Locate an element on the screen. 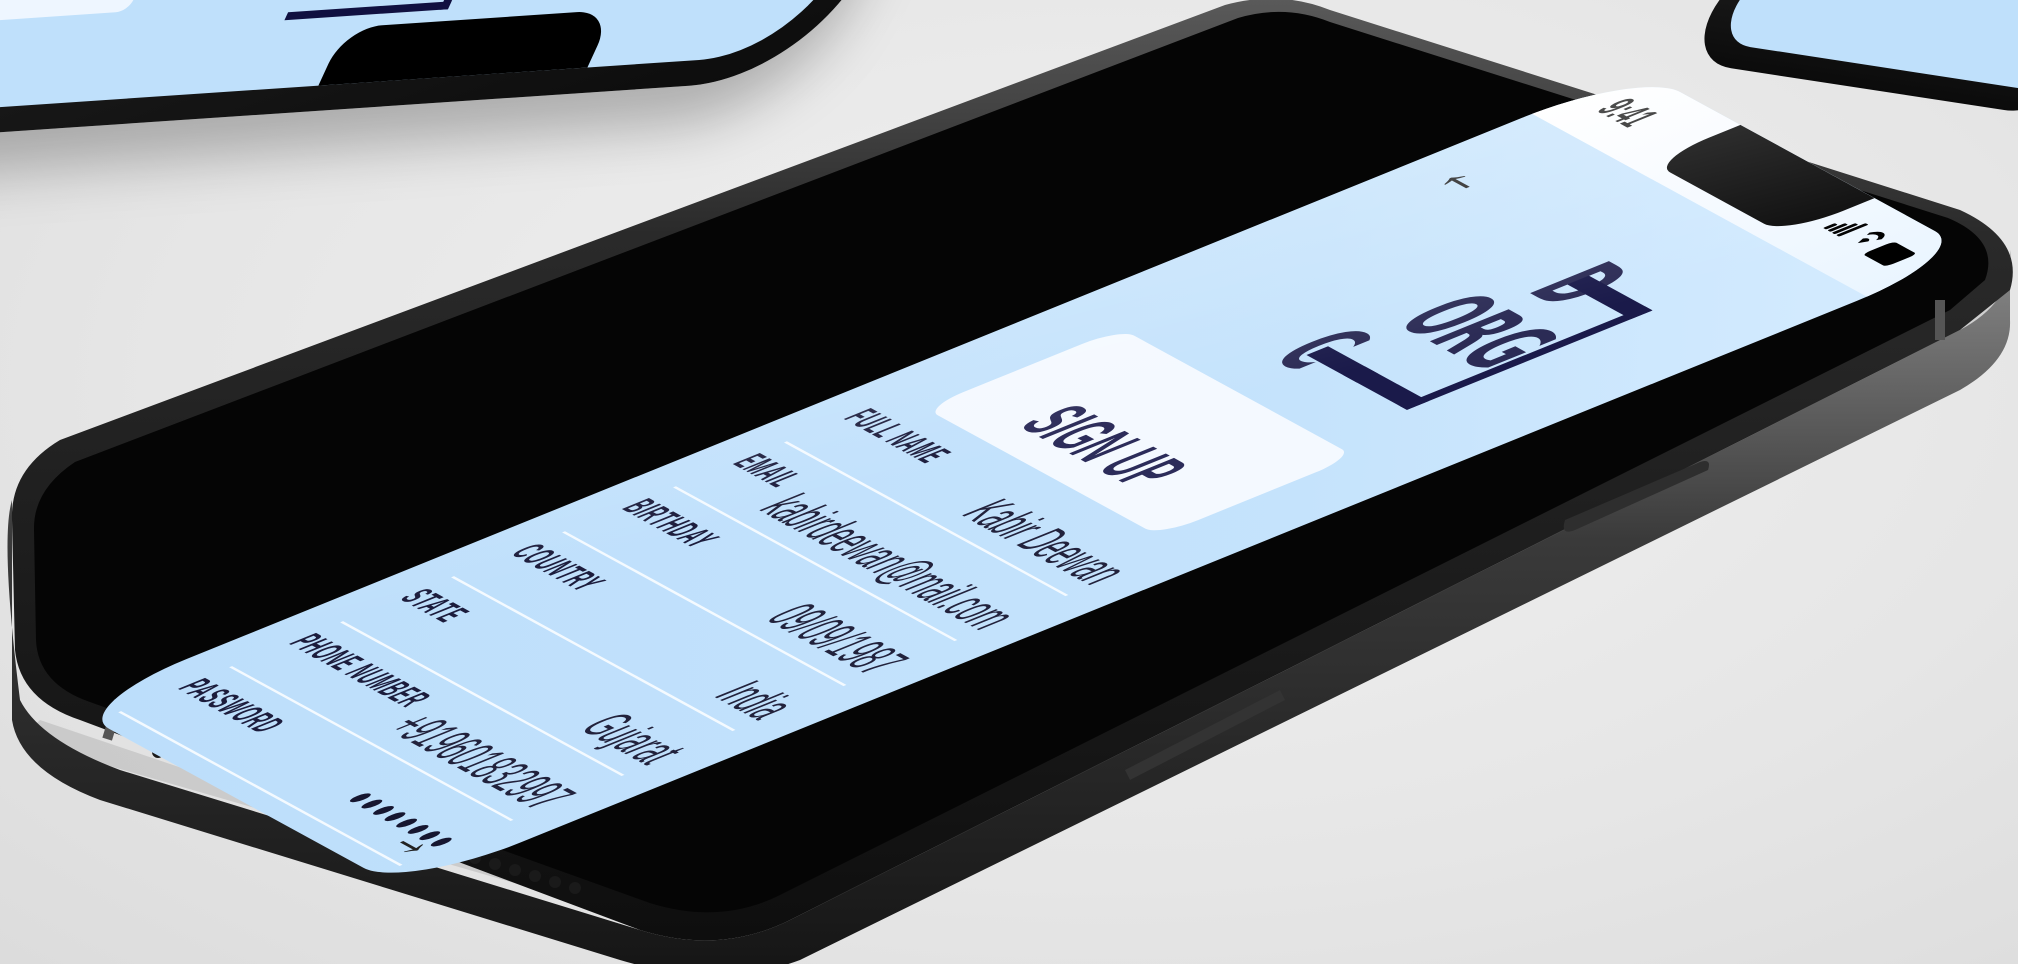 This screenshot has height=964, width=2018. field-label: EMAIL is located at coordinates (767, 470).